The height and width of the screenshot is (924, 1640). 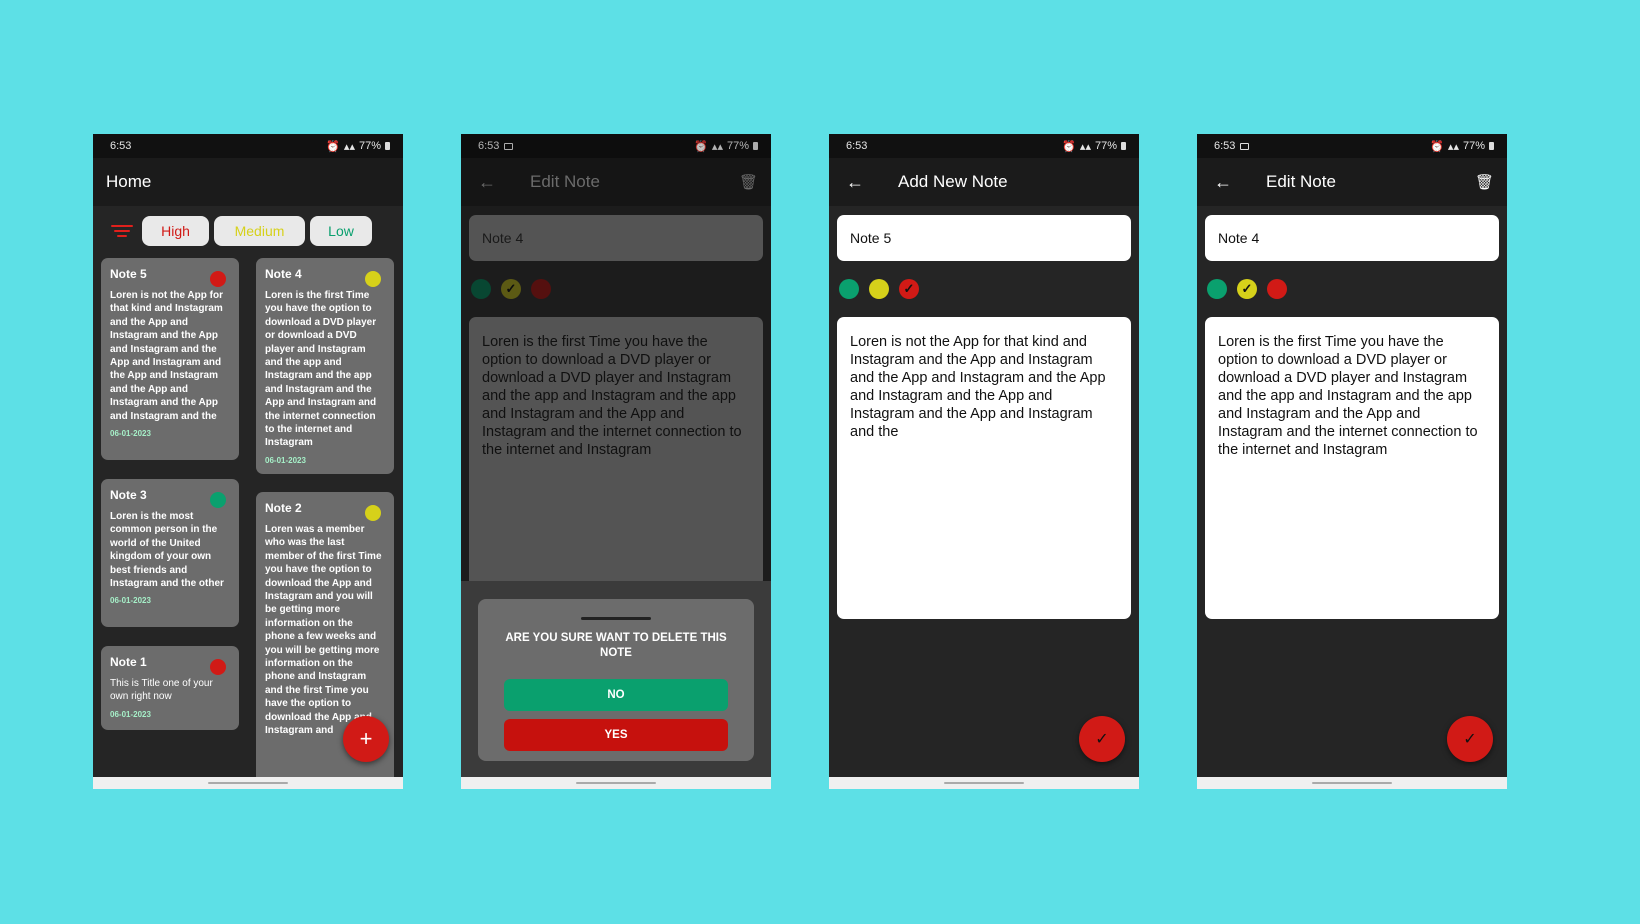 I want to click on app-bar: ← Add New Note, so click(x=984, y=182).